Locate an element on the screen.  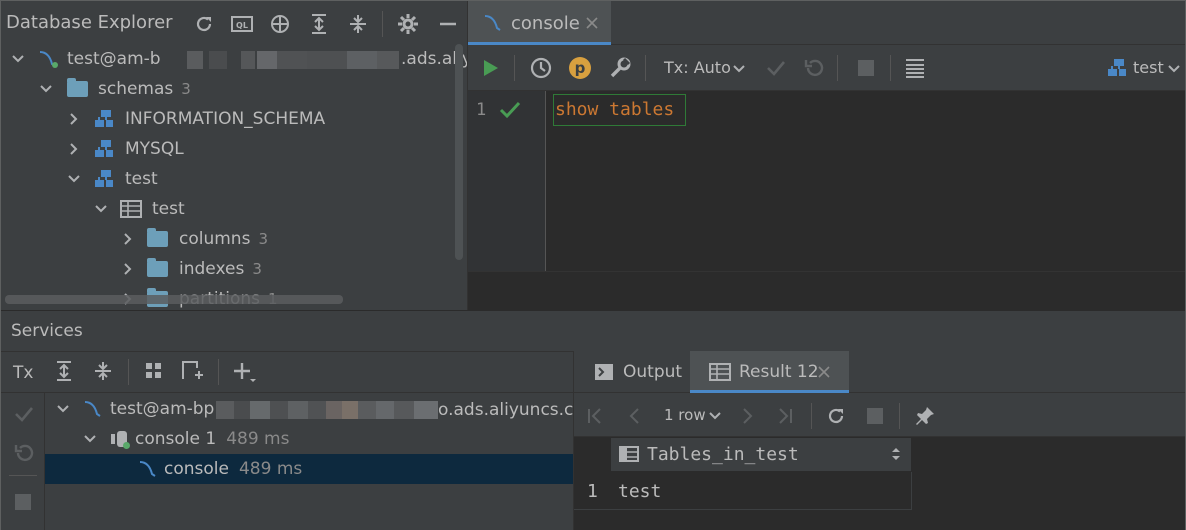
next-page-icon is located at coordinates (747, 416).